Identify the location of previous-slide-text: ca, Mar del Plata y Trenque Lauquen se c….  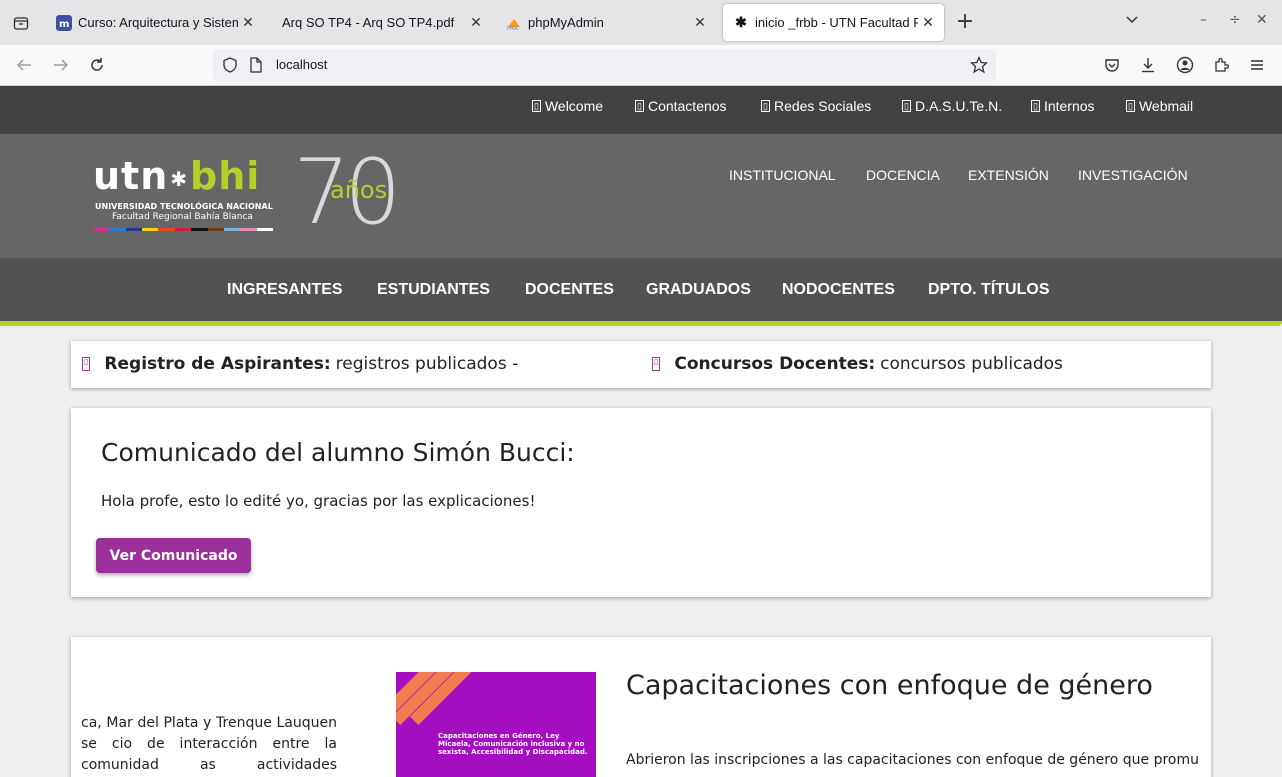
(209, 744).